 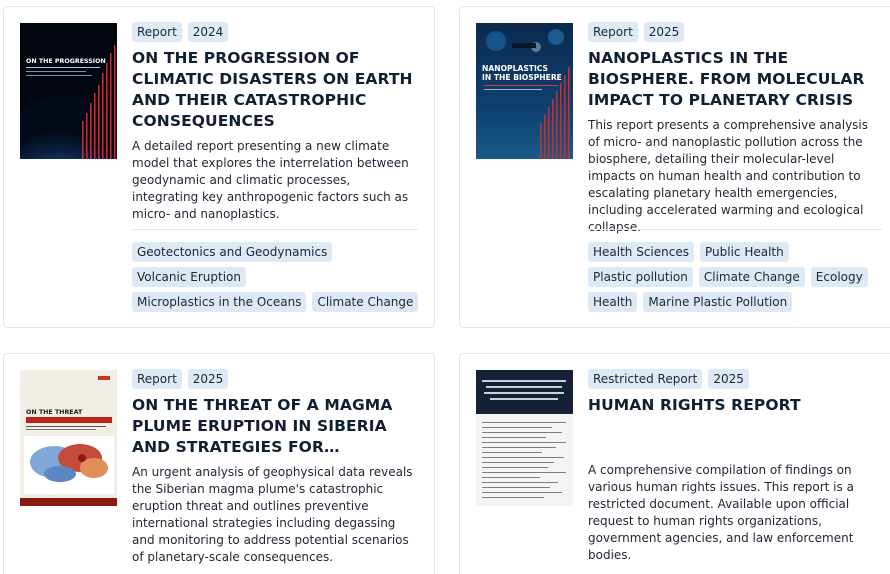 I want to click on tag-badge: Public Health, so click(x=744, y=252).